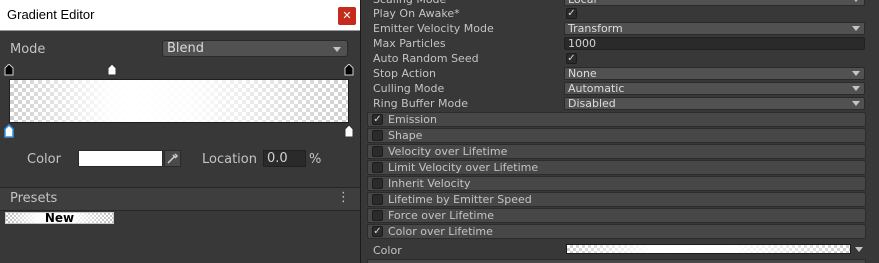  I want to click on module-header: Shape, so click(616, 135).